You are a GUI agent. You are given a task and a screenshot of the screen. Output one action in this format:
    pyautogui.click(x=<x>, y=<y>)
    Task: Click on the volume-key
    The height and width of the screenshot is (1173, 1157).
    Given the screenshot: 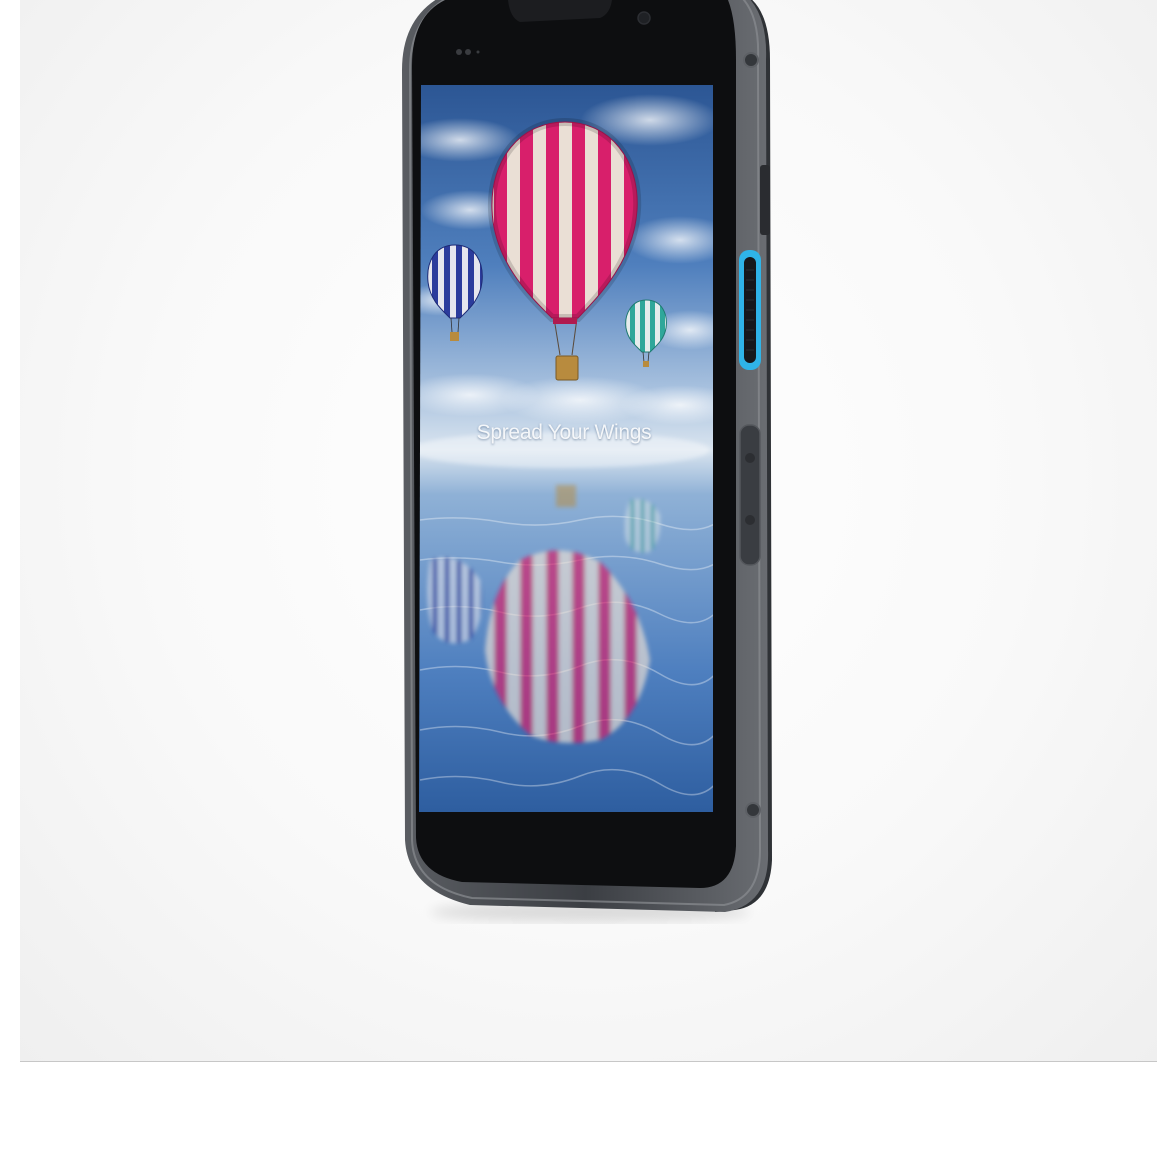 What is the action you would take?
    pyautogui.click(x=765, y=200)
    